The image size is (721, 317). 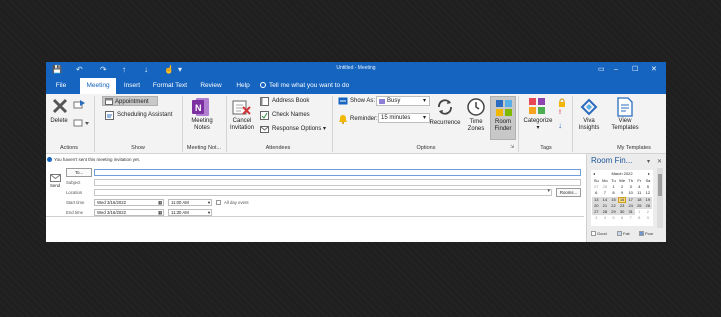 What do you see at coordinates (639, 218) in the screenshot?
I see `calendar-day: 8` at bounding box center [639, 218].